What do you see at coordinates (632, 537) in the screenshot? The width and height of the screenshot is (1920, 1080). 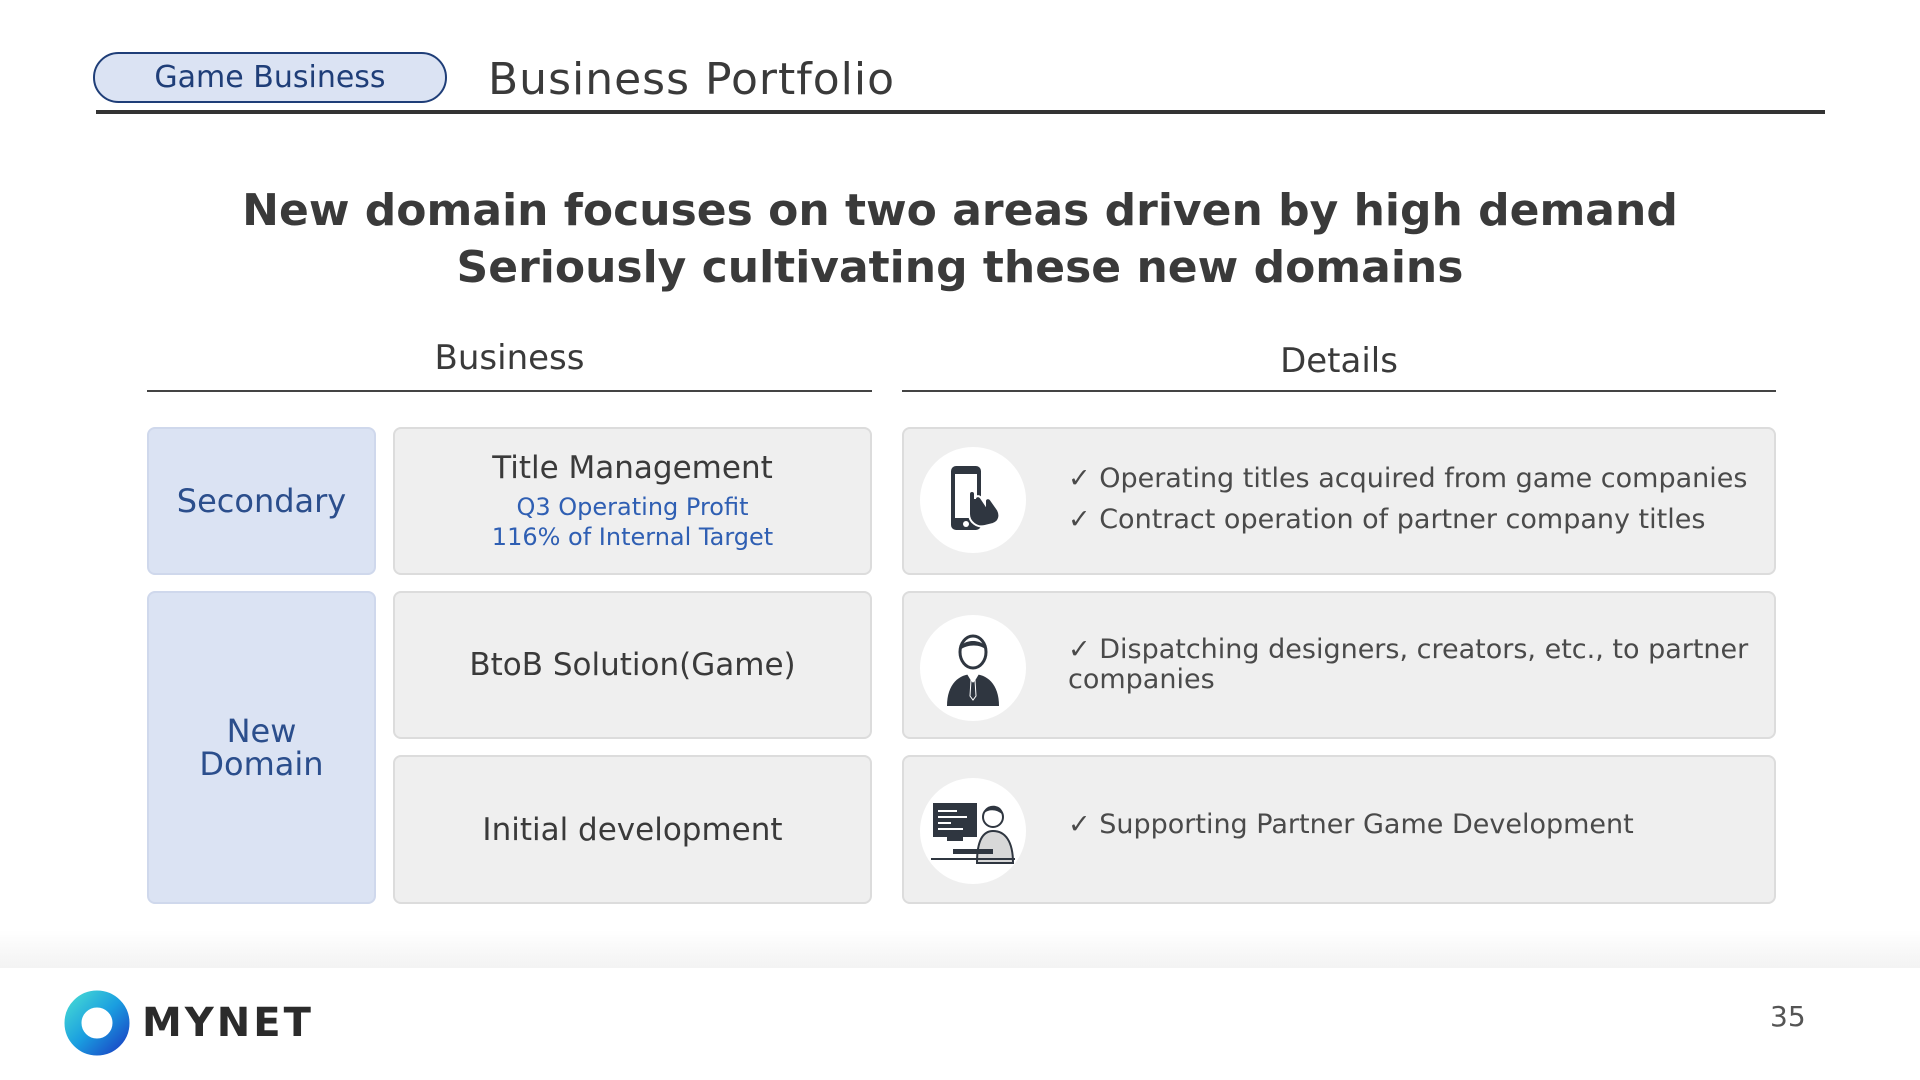 I see `title-management-target-label: 116% of Internal Target` at bounding box center [632, 537].